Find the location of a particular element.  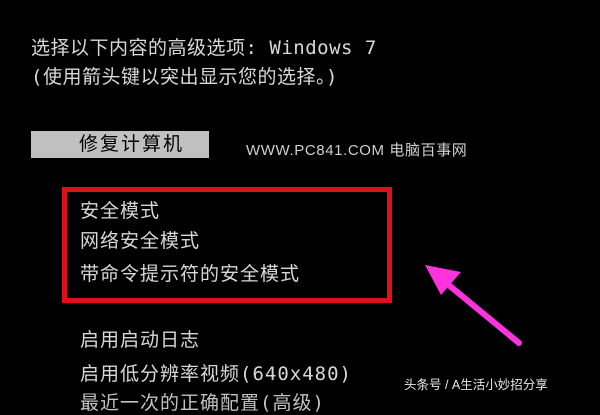

menu-item-repair-computer: 修复计算机 is located at coordinates (120, 144).